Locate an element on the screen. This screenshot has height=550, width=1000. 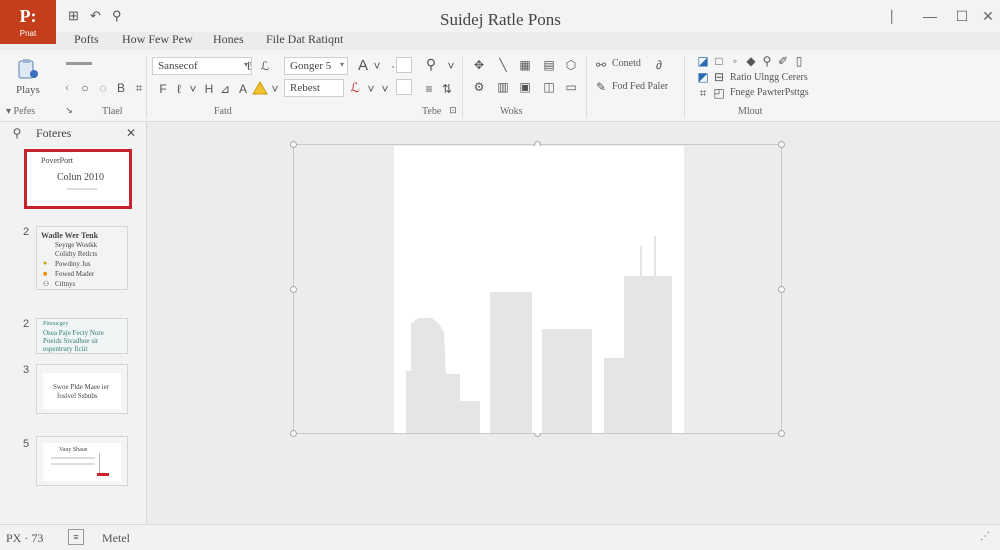
diamond-icon: ◆ is located at coordinates (751, 61).